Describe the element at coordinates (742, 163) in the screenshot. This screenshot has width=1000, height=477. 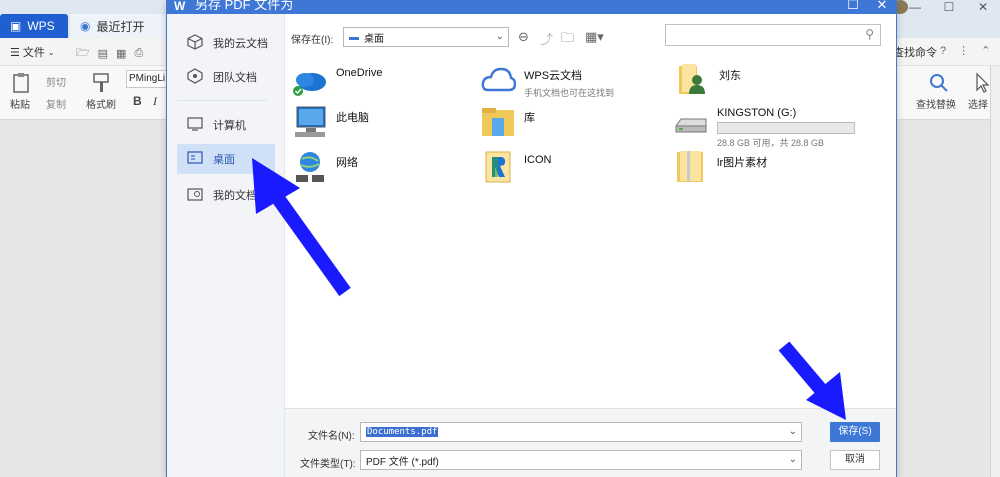
I see `item-name: lr图片素材` at that location.